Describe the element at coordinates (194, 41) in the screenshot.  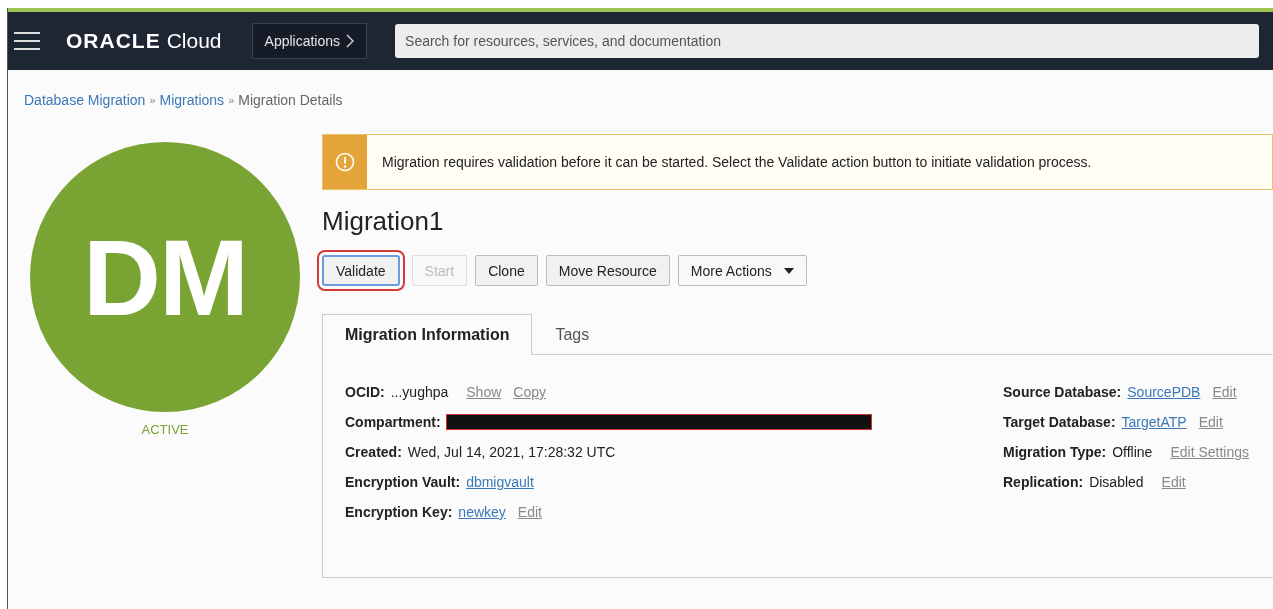
I see `logo-product: Cloud` at that location.